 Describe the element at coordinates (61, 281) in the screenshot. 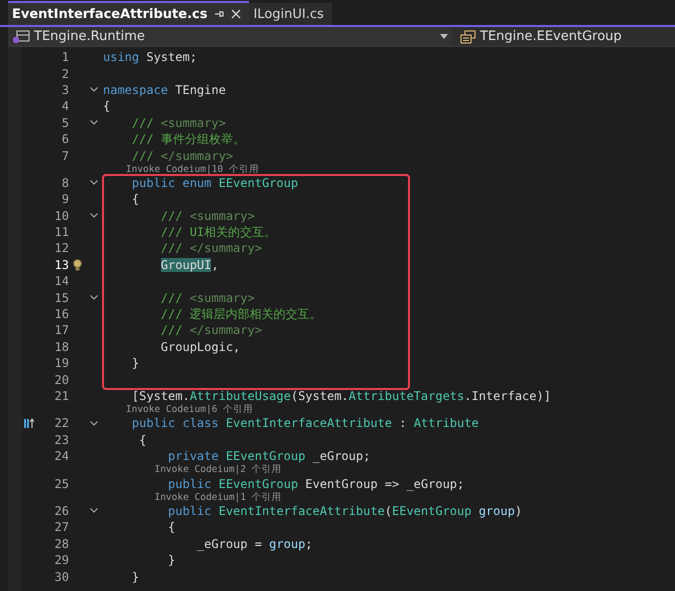

I see `line-number: 14` at that location.